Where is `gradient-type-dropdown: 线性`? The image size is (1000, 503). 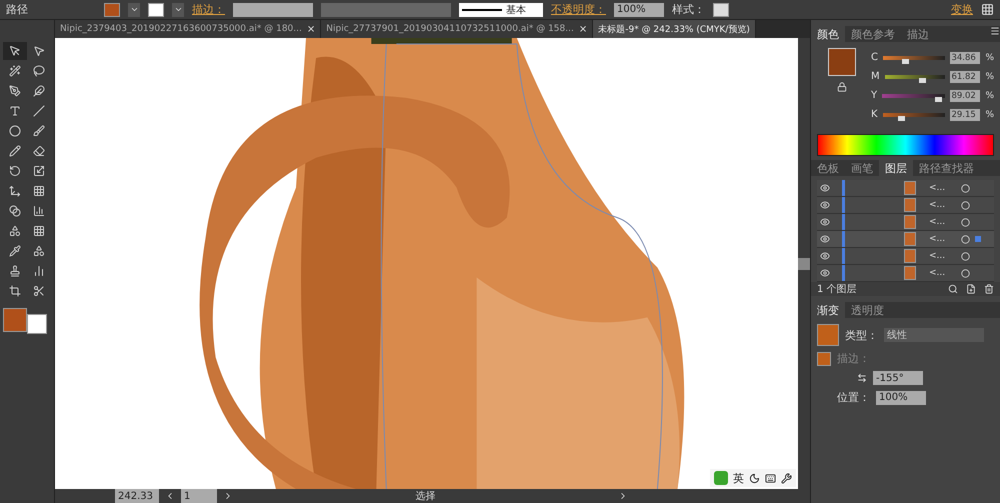
gradient-type-dropdown: 线性 is located at coordinates (934, 335).